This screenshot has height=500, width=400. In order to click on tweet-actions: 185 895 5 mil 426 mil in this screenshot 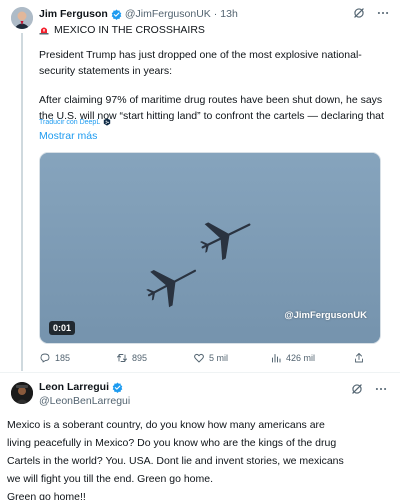, I will do `click(214, 359)`.